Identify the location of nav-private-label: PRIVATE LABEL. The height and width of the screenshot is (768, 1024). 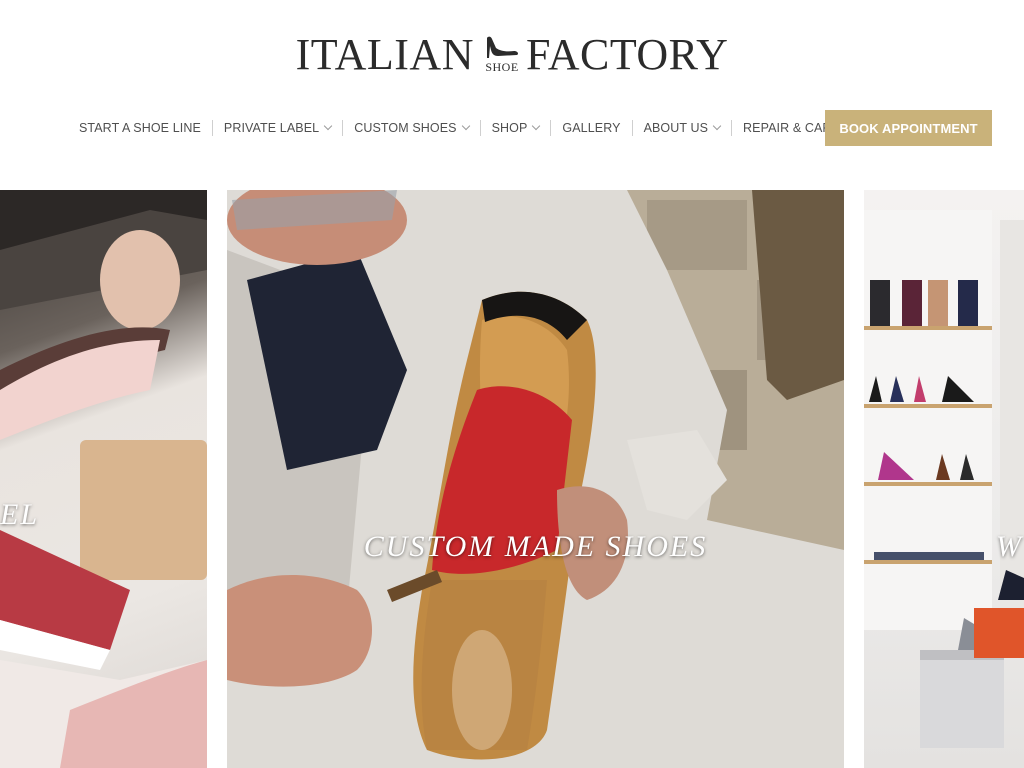
(276, 128).